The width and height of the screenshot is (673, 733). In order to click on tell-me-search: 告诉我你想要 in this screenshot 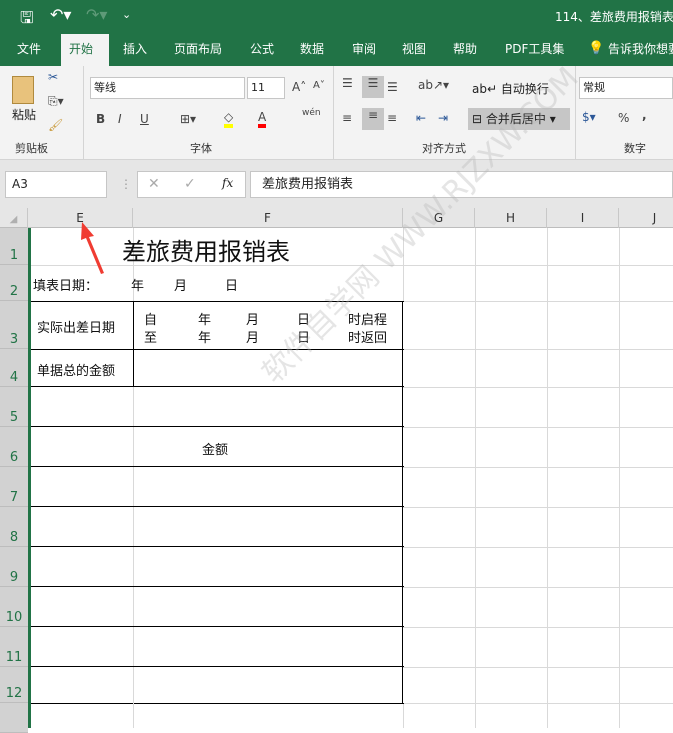, I will do `click(636, 50)`.